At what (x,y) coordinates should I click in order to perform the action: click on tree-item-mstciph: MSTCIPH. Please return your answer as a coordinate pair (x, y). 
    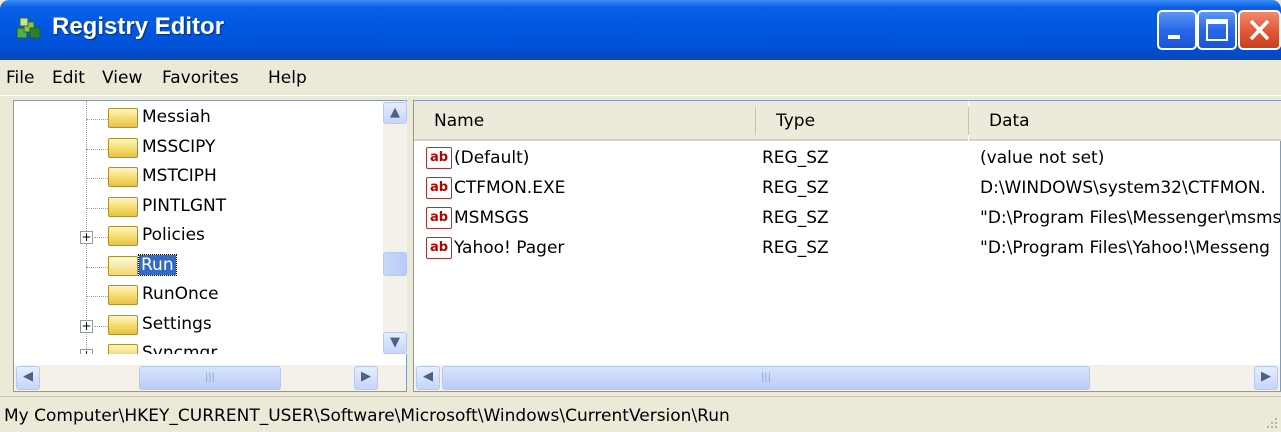
    Looking at the image, I should click on (194, 178).